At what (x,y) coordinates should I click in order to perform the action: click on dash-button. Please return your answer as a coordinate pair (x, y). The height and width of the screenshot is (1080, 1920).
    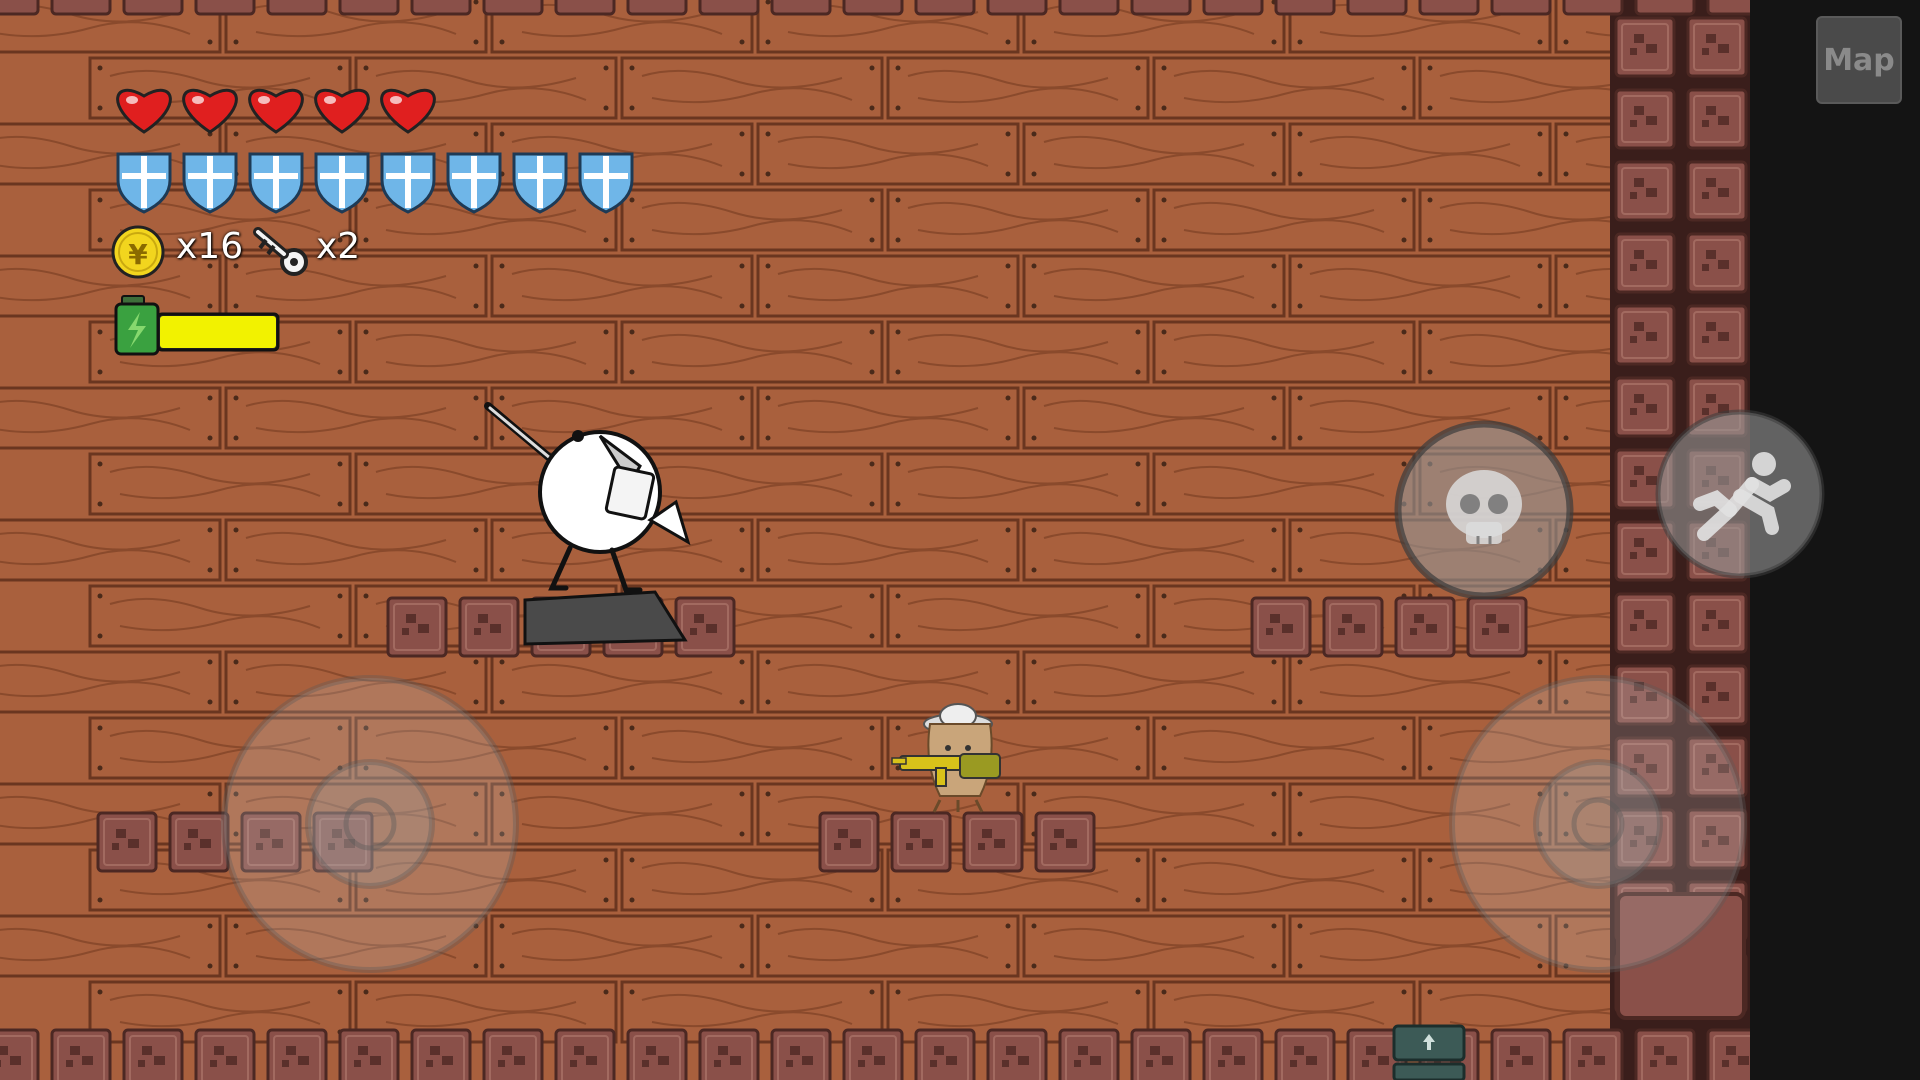
    Looking at the image, I should click on (1740, 494).